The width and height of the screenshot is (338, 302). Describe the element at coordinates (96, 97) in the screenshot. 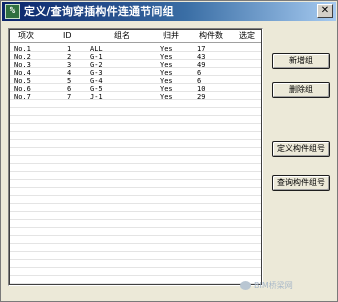

I see `cell-group-name: J-1` at that location.